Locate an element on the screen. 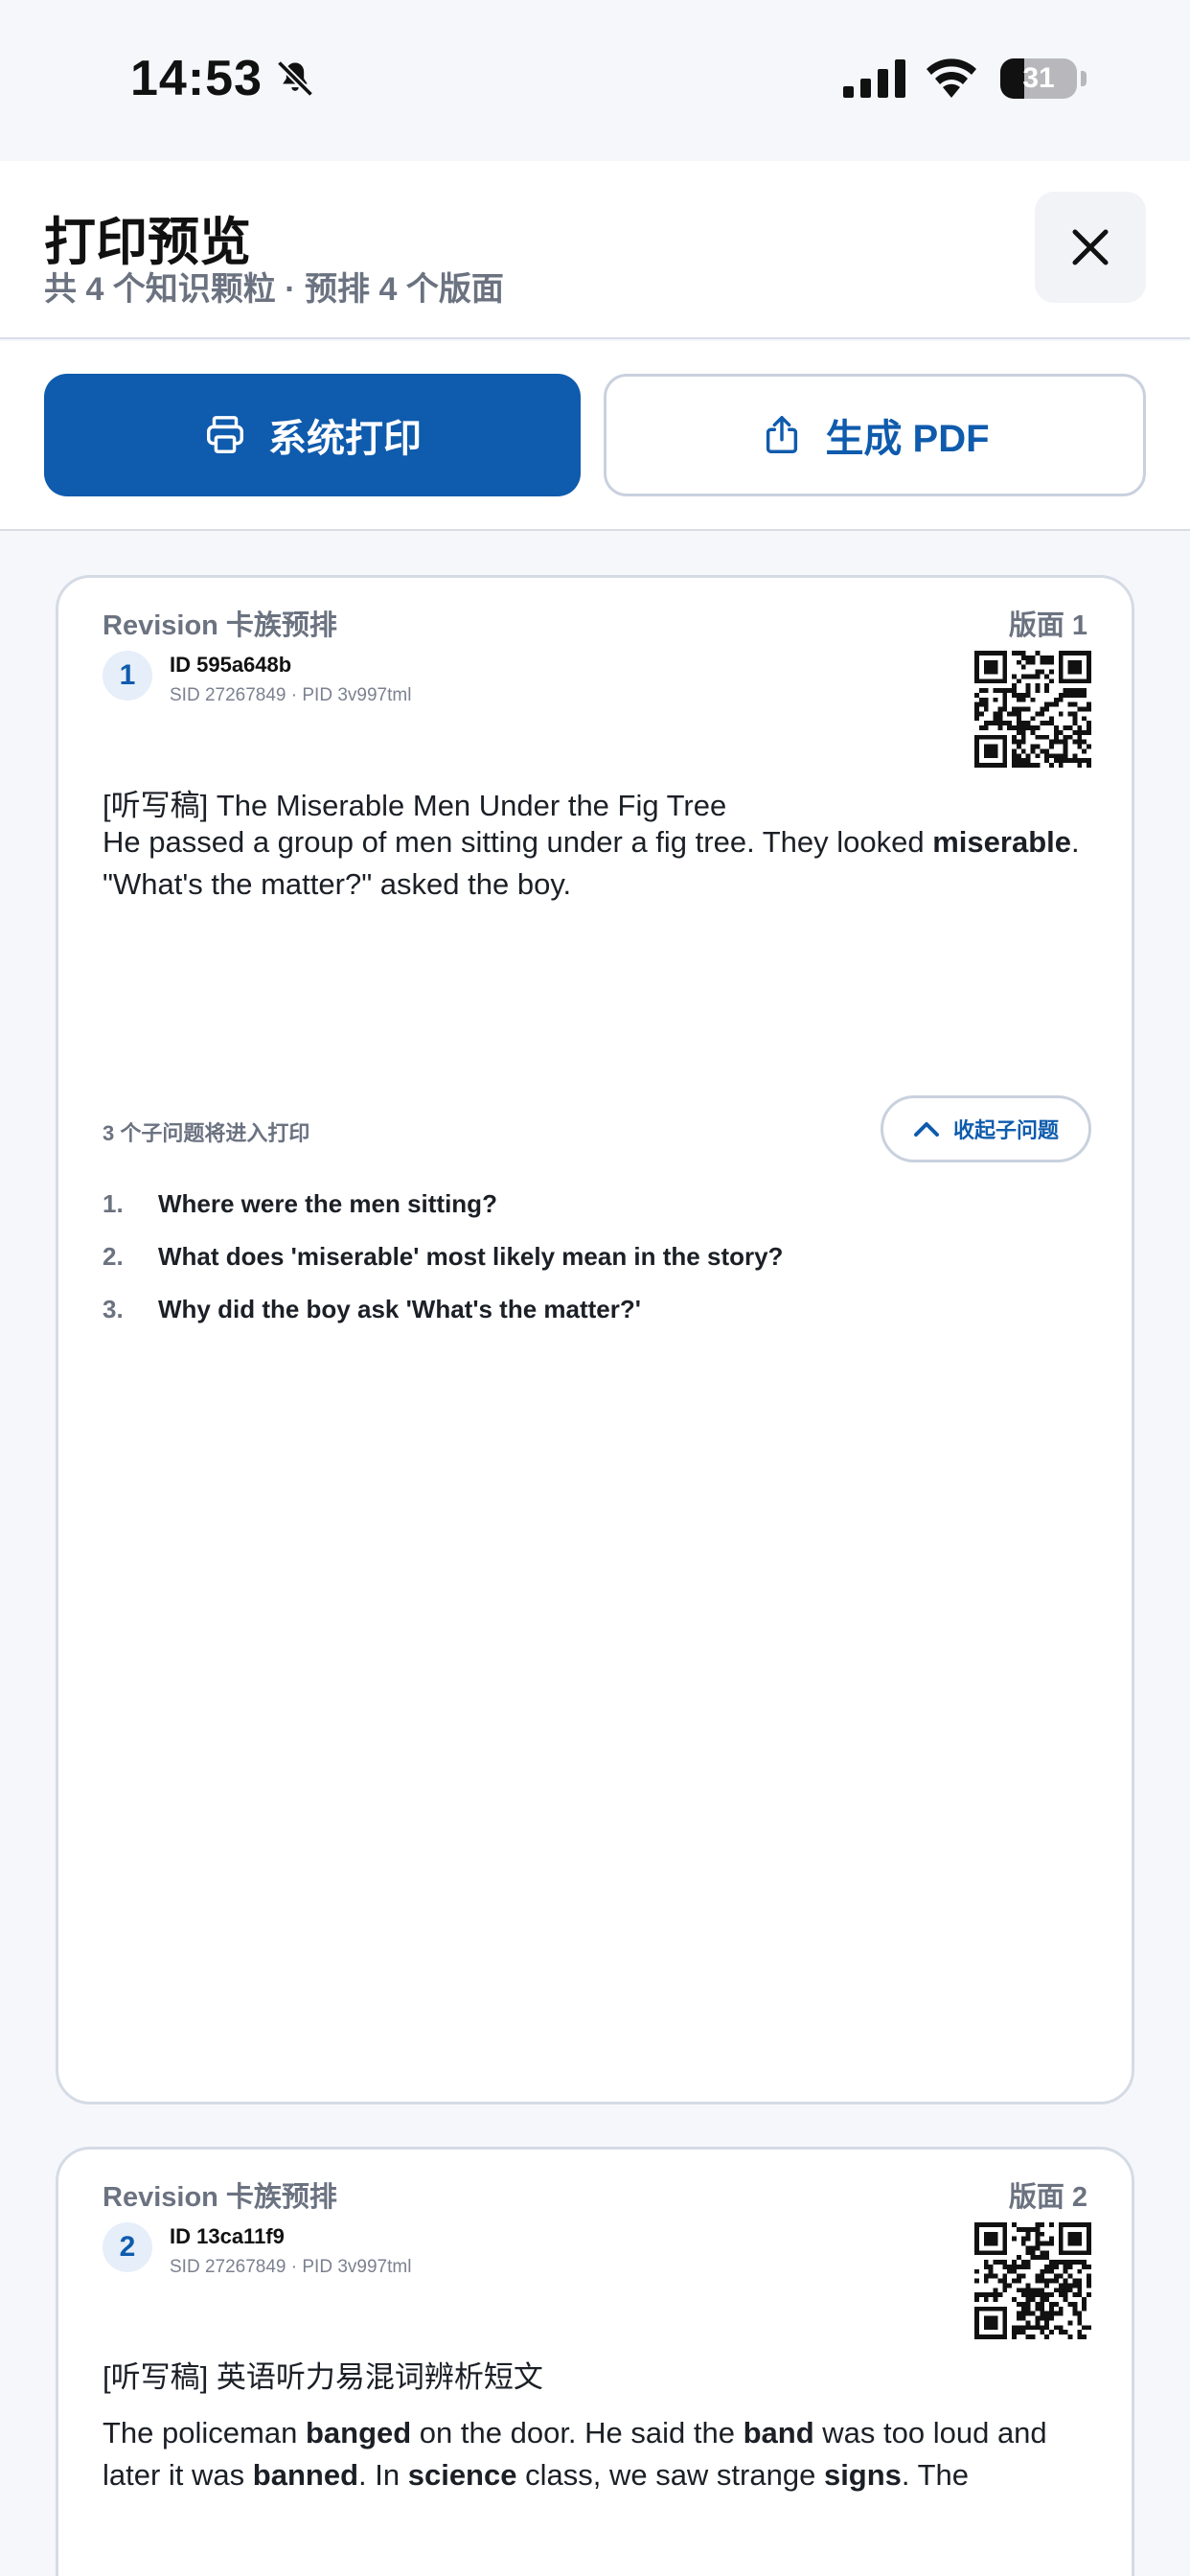 The height and width of the screenshot is (2576, 1190). status-time: 14:53 is located at coordinates (197, 78).